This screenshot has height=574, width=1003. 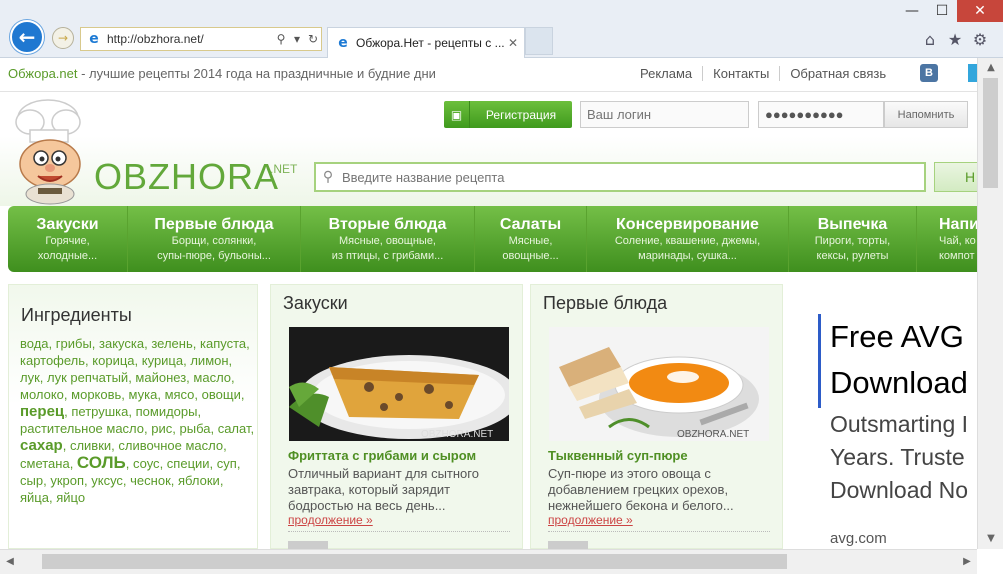 I want to click on vk-icon: В, so click(x=929, y=73).